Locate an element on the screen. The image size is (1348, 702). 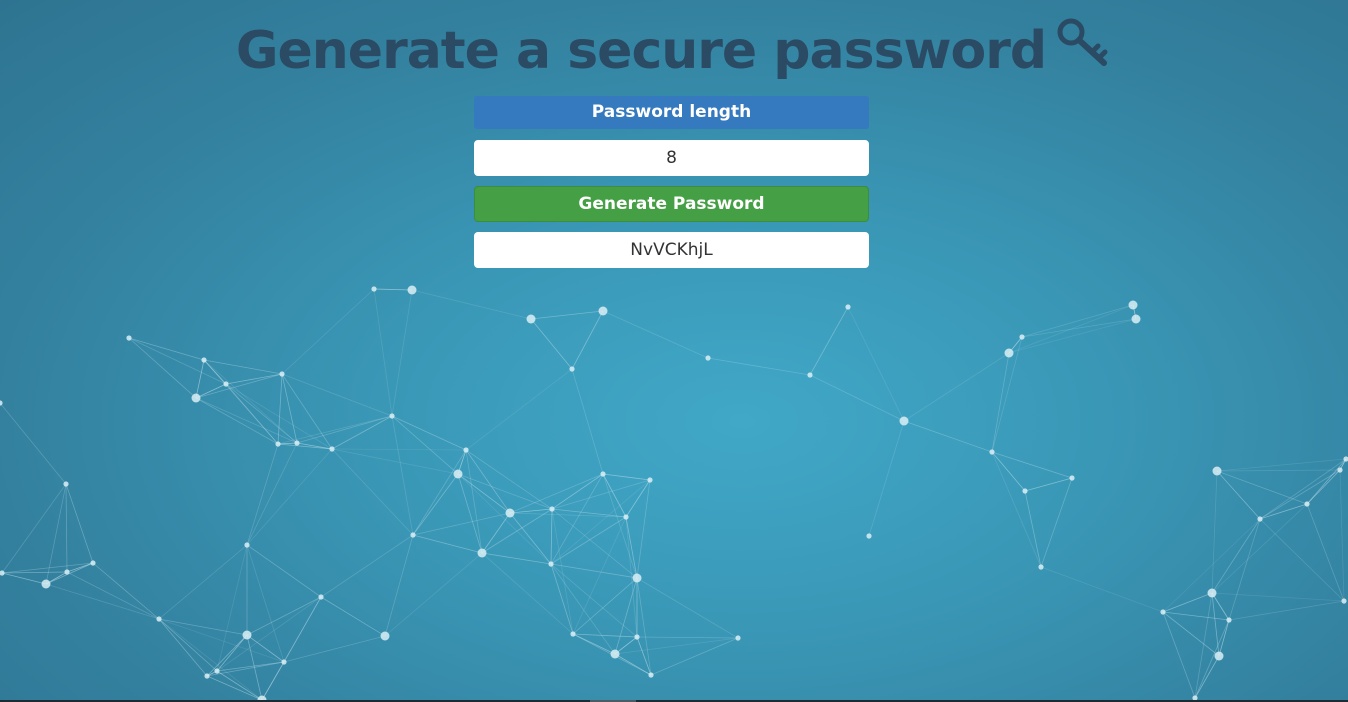
generate-password-button: Generate Password is located at coordinates (671, 204).